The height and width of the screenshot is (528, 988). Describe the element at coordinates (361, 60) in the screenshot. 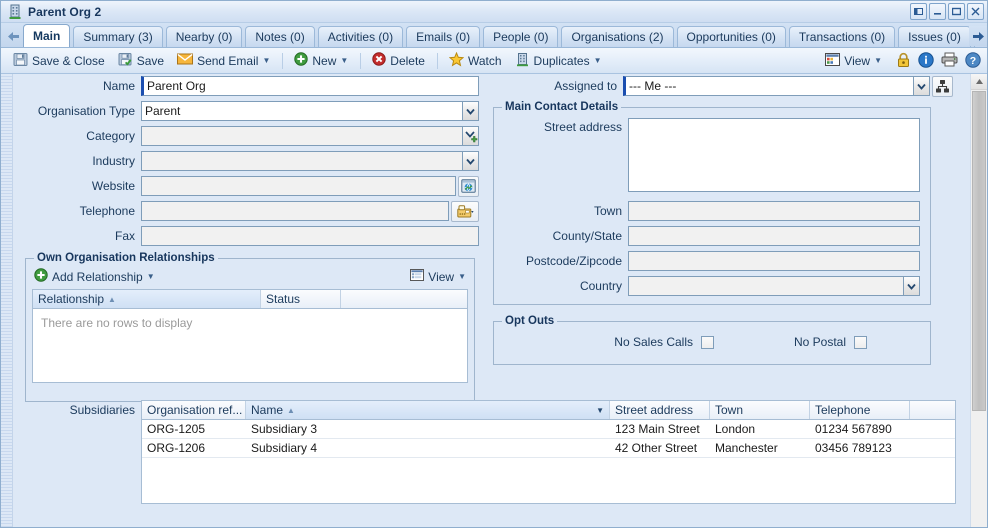

I see `toolbar-divider` at that location.